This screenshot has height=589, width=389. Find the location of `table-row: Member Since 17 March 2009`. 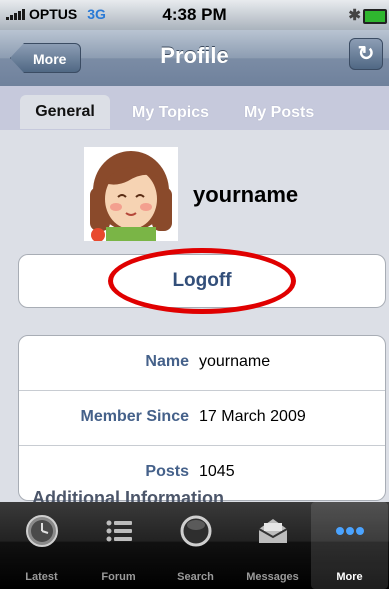

table-row: Member Since 17 March 2009 is located at coordinates (202, 418).